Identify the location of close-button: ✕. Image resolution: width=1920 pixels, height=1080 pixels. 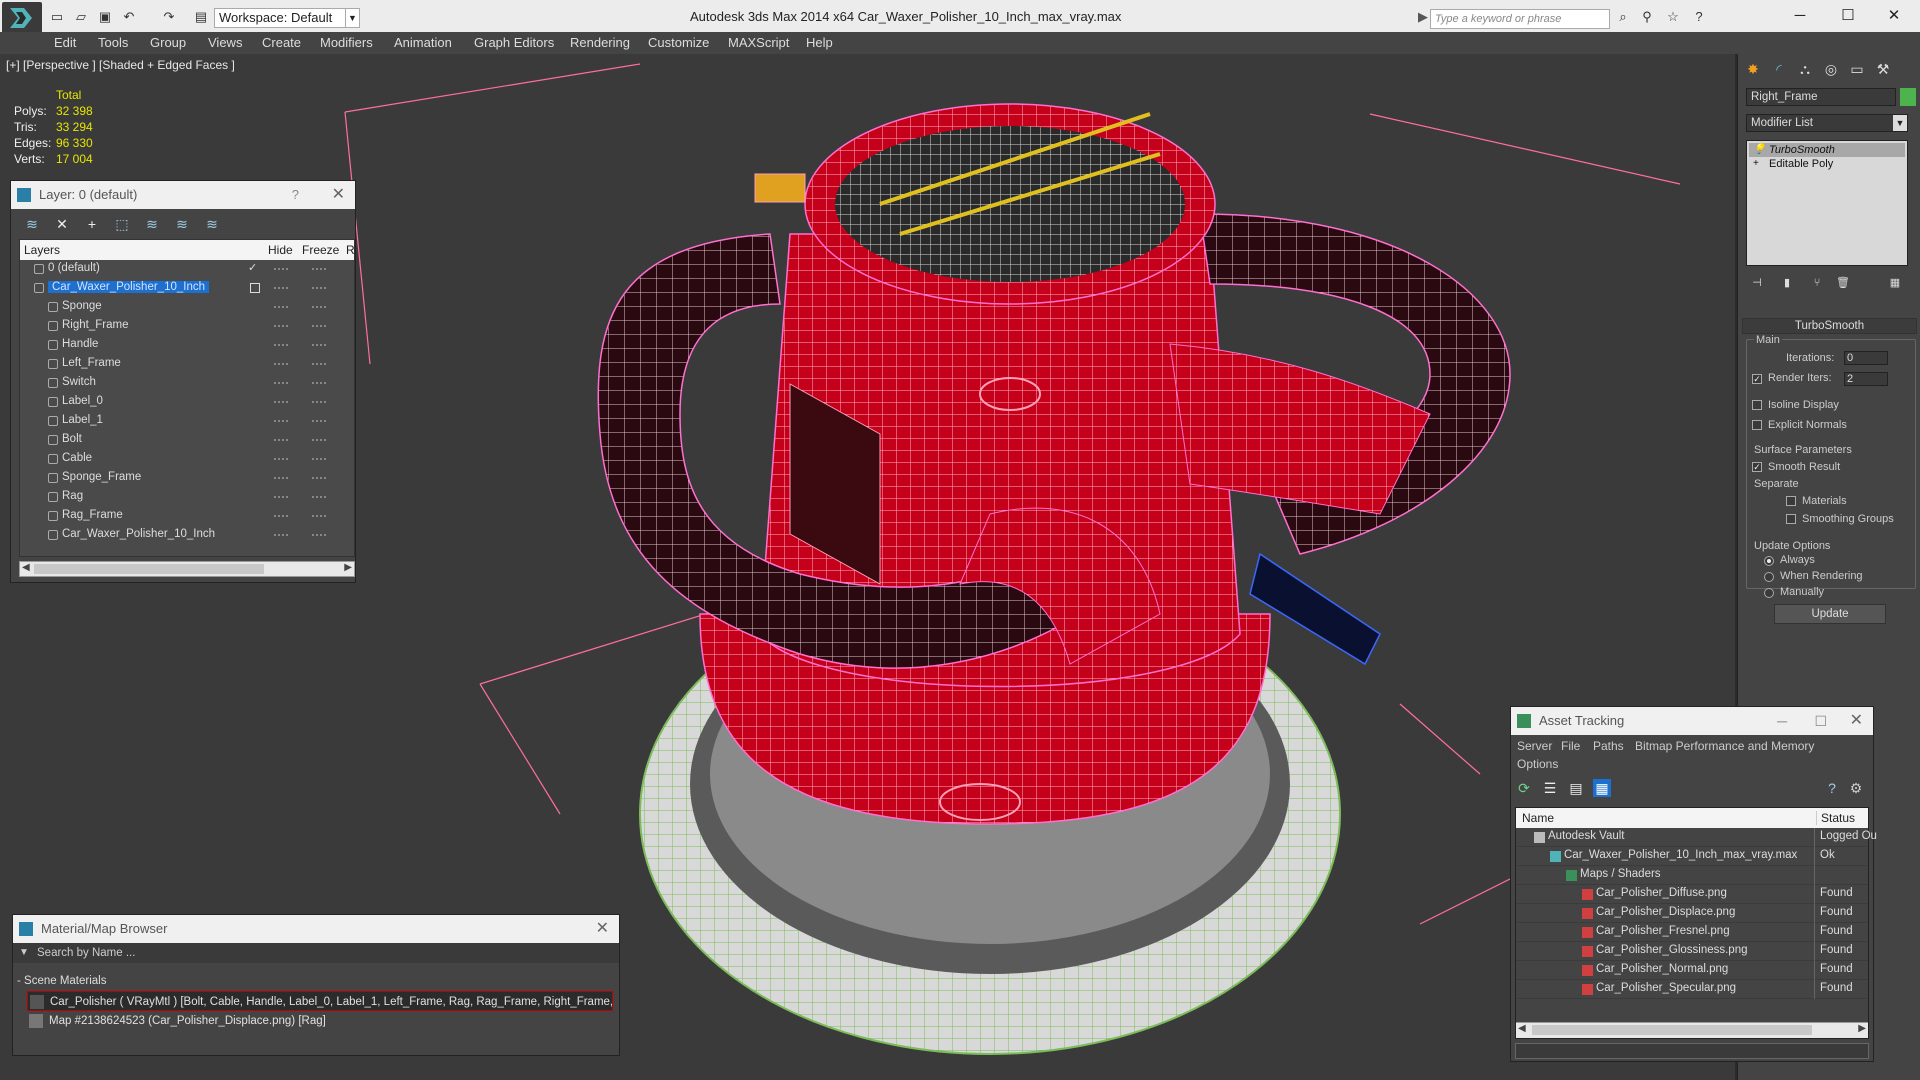
(1894, 16).